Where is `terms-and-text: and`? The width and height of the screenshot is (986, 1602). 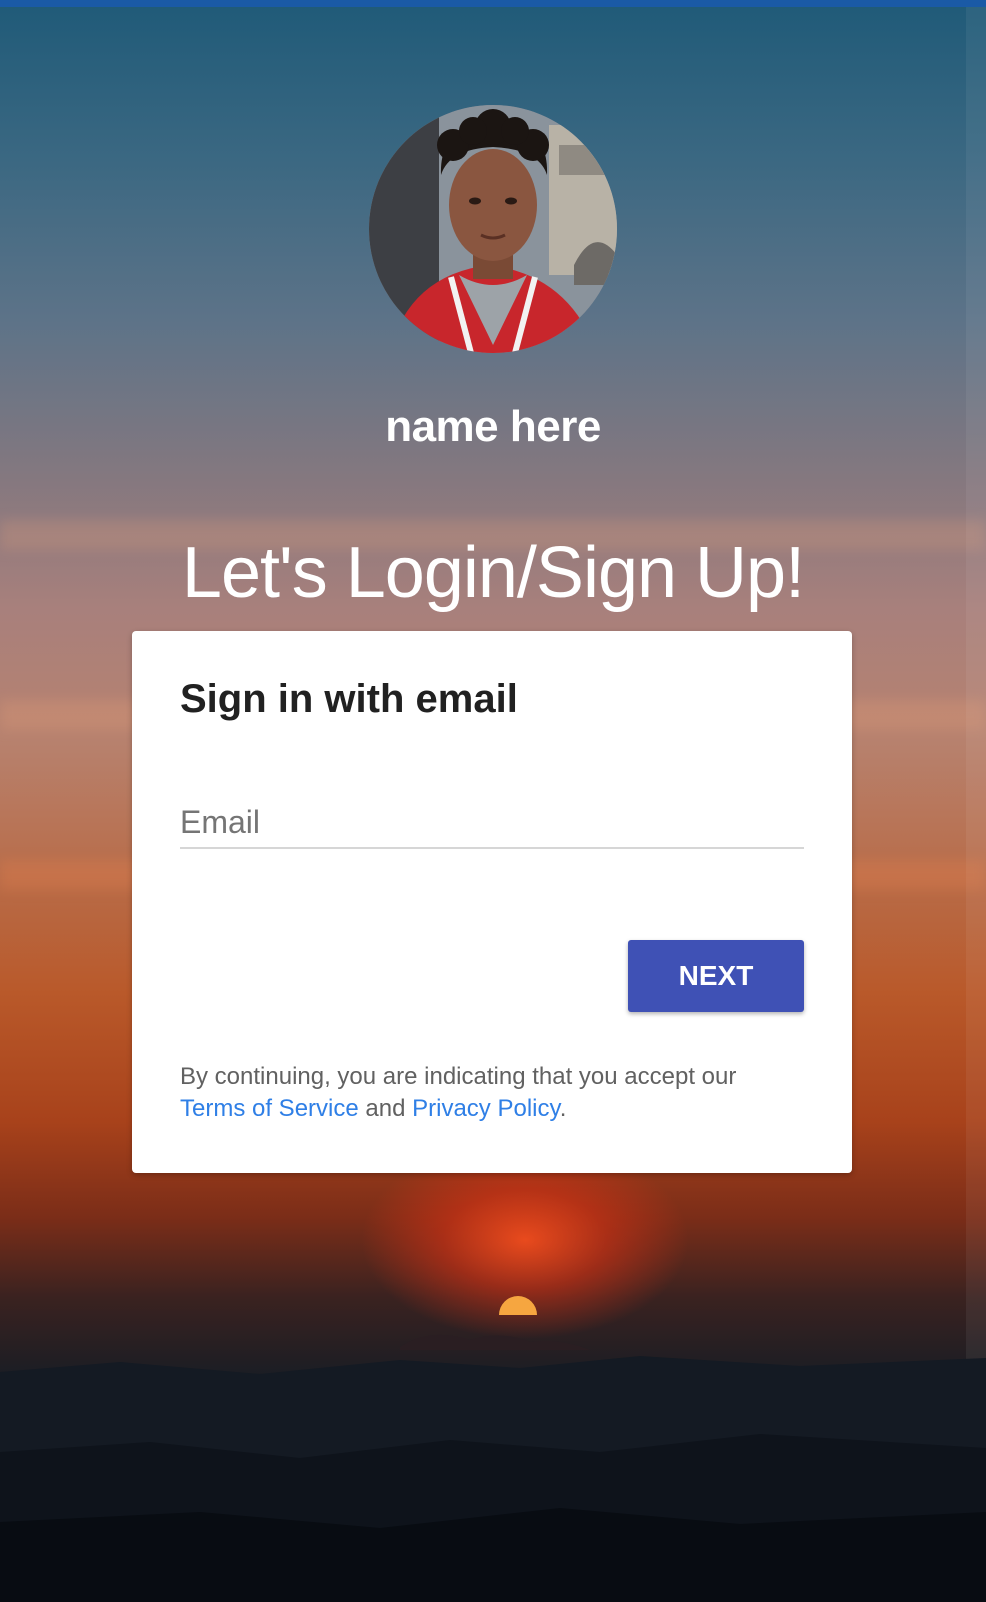
terms-and-text: and is located at coordinates (385, 1108).